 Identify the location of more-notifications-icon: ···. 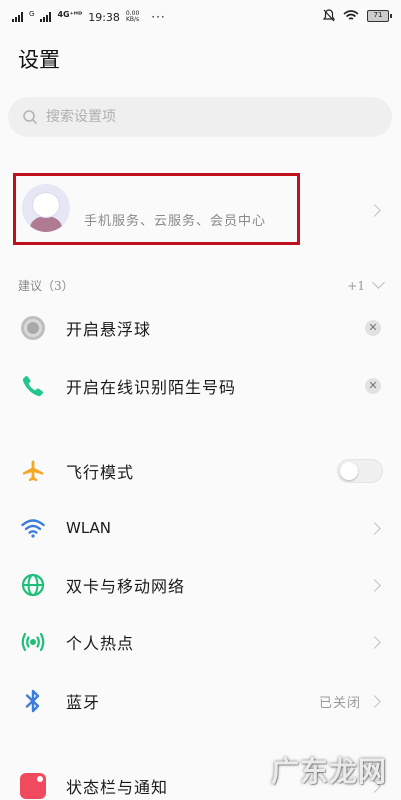
(158, 17).